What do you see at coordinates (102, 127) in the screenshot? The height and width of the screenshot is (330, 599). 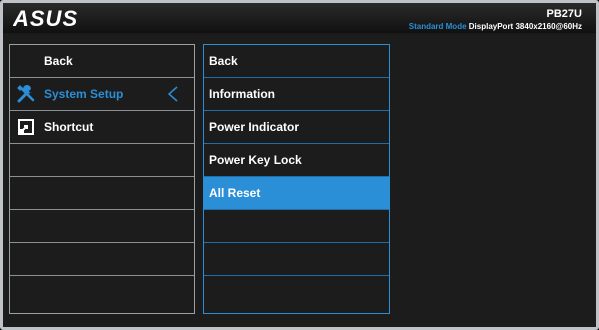 I see `left-menu-shortcut: Shortcut` at bounding box center [102, 127].